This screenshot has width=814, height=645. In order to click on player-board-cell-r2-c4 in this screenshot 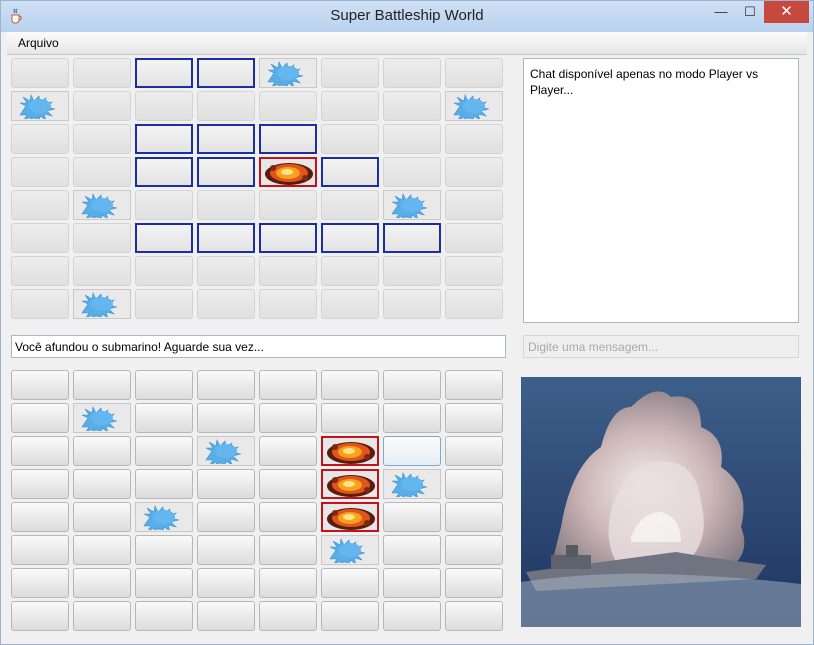, I will do `click(226, 418)`.